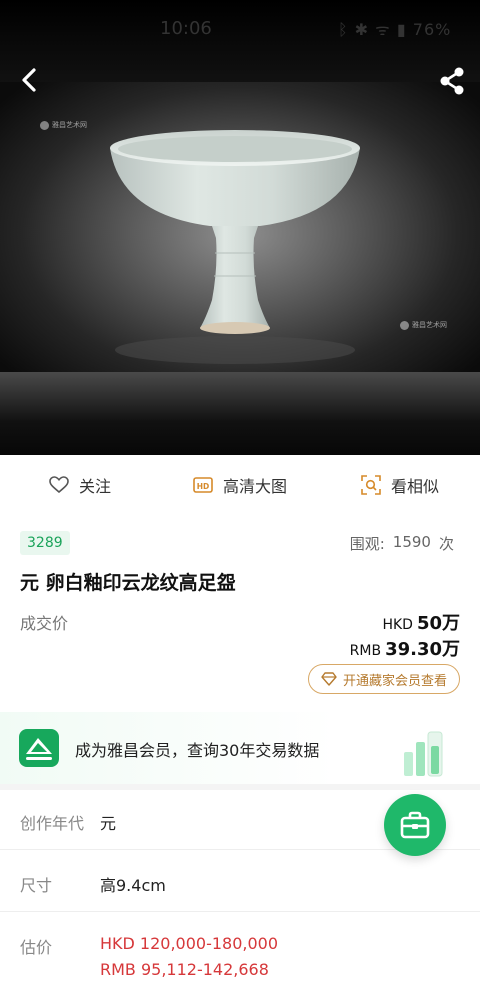  I want to click on price-rmb: RMB 39.30万, so click(405, 648).